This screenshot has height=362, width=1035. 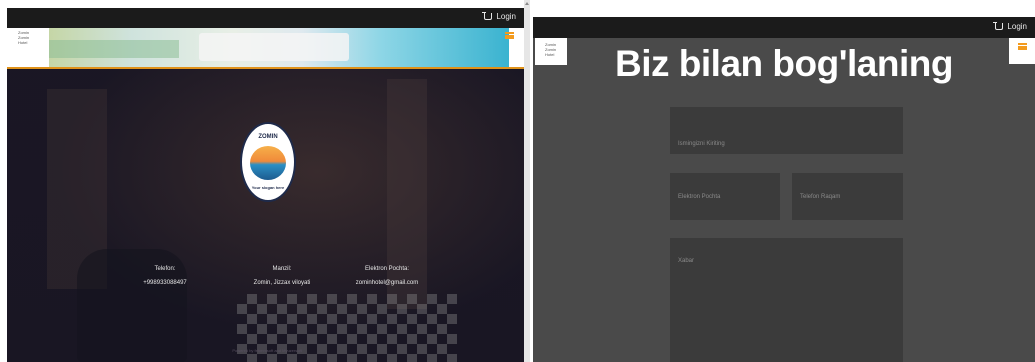 I want to click on page-title: Biz bilan bog'laning, so click(x=784, y=63).